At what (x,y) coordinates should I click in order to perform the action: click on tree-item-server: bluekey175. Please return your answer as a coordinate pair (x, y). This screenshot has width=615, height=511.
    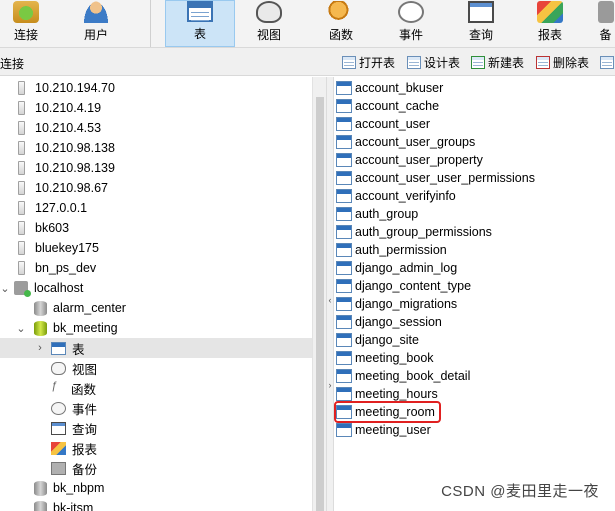
    Looking at the image, I should click on (156, 248).